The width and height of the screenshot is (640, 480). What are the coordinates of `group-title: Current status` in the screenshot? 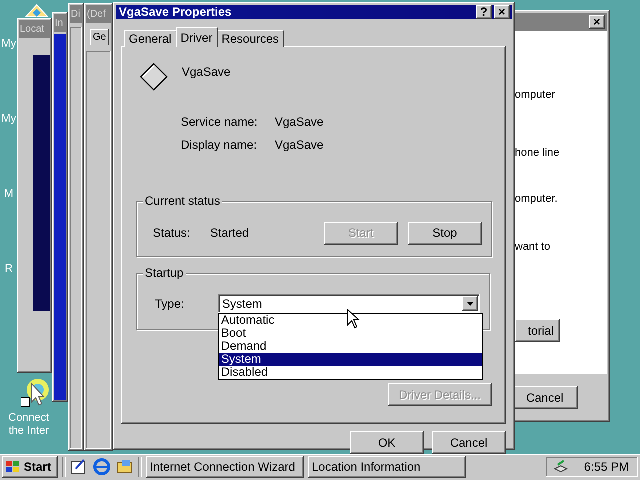 It's located at (182, 201).